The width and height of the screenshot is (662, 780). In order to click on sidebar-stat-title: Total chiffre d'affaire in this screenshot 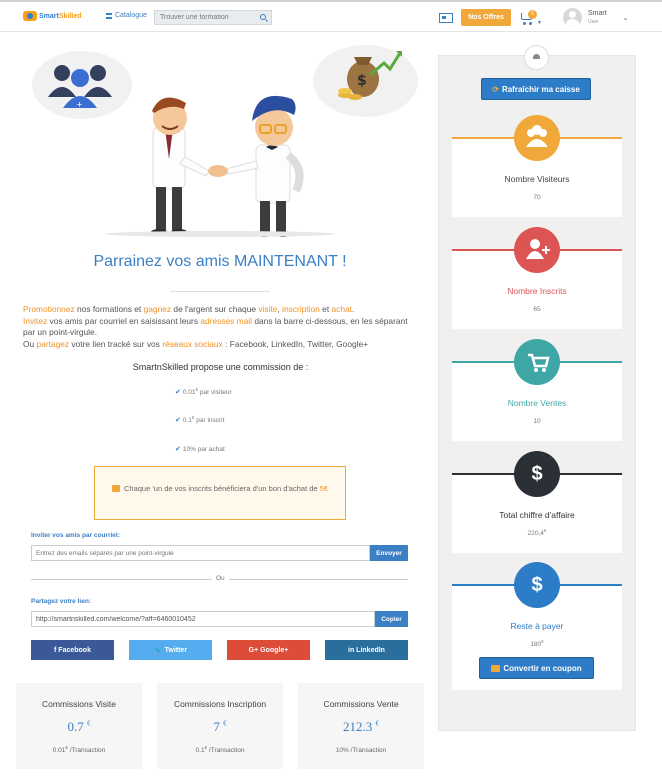, I will do `click(537, 515)`.